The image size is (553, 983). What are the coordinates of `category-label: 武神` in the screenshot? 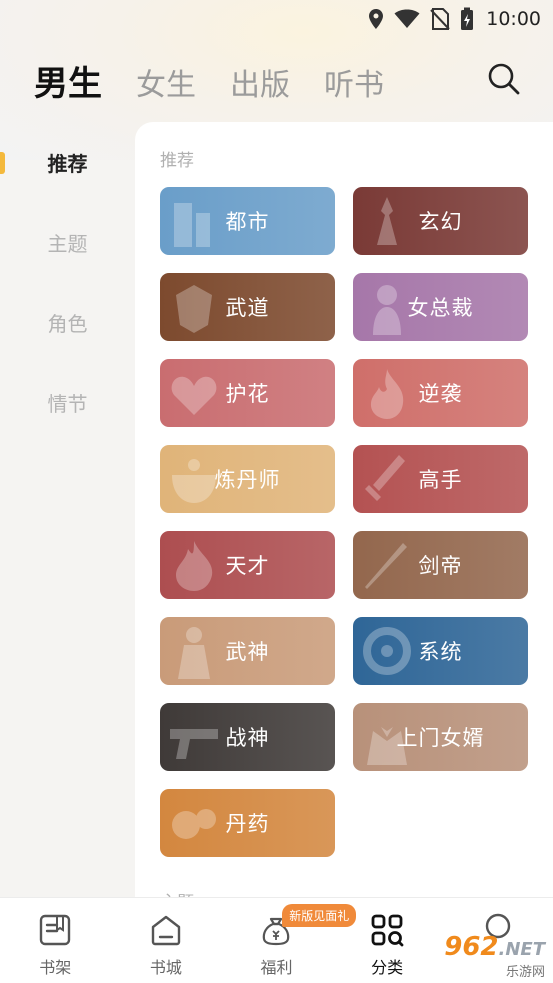 It's located at (247, 652).